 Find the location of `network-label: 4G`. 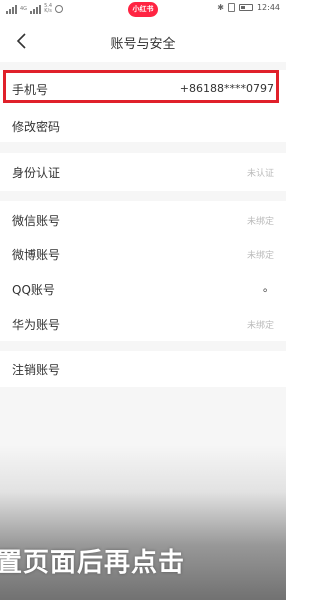

network-label: 4G is located at coordinates (24, 8).